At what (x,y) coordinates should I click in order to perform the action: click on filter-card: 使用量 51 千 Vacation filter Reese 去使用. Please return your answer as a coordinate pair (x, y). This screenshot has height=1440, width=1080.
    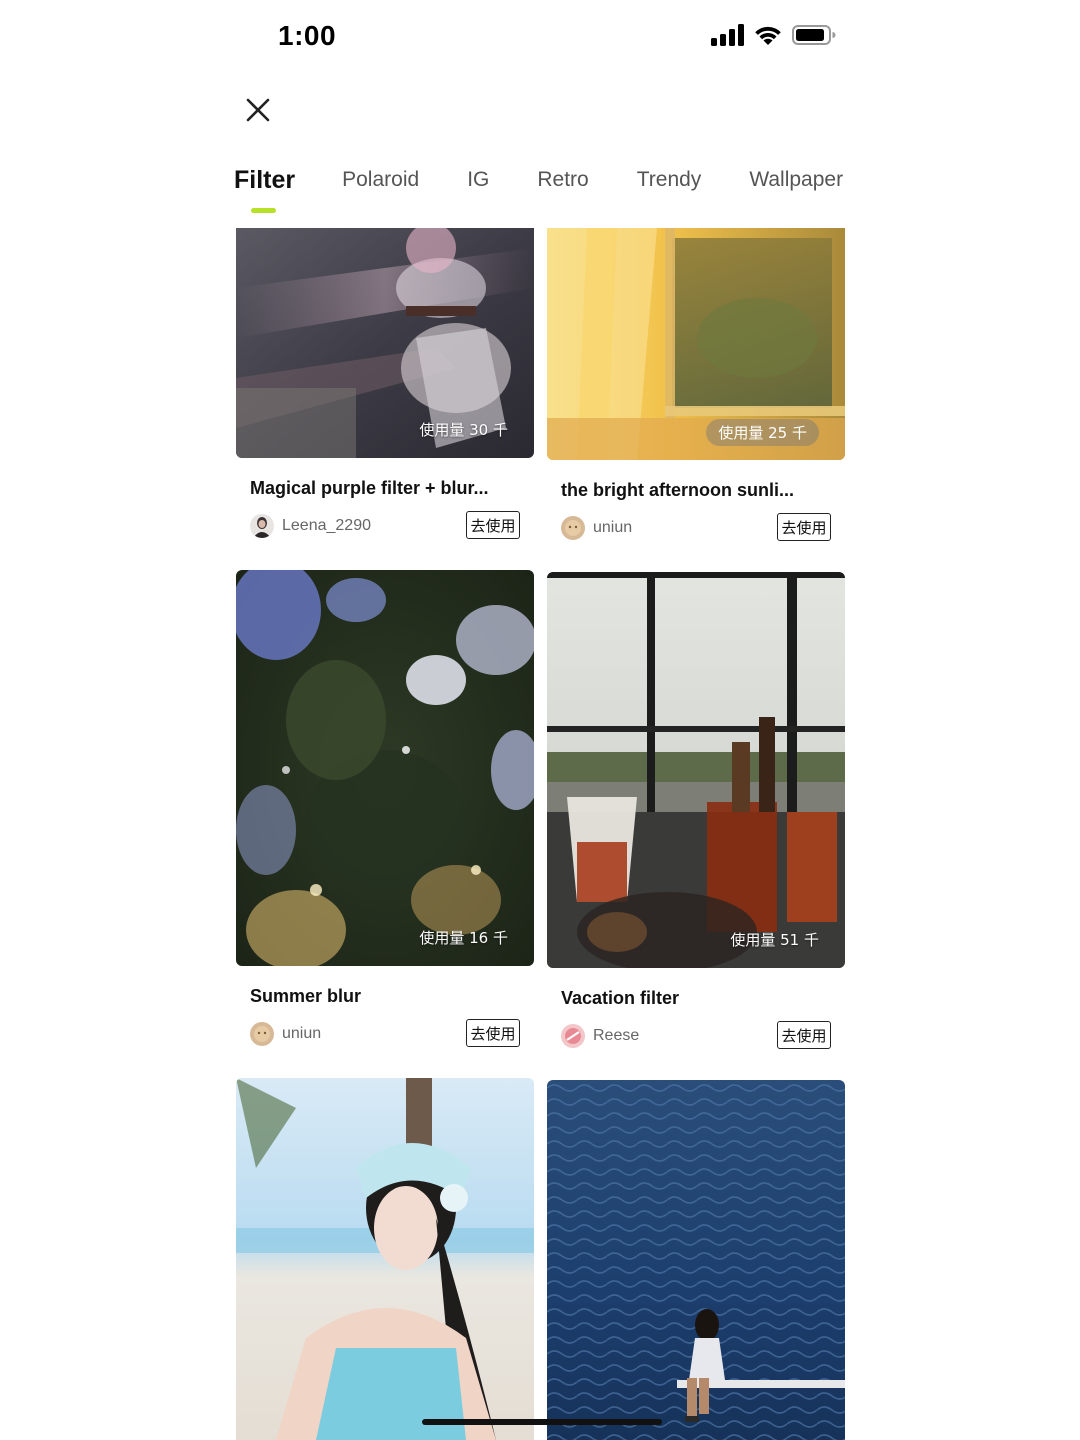
    Looking at the image, I should click on (696, 812).